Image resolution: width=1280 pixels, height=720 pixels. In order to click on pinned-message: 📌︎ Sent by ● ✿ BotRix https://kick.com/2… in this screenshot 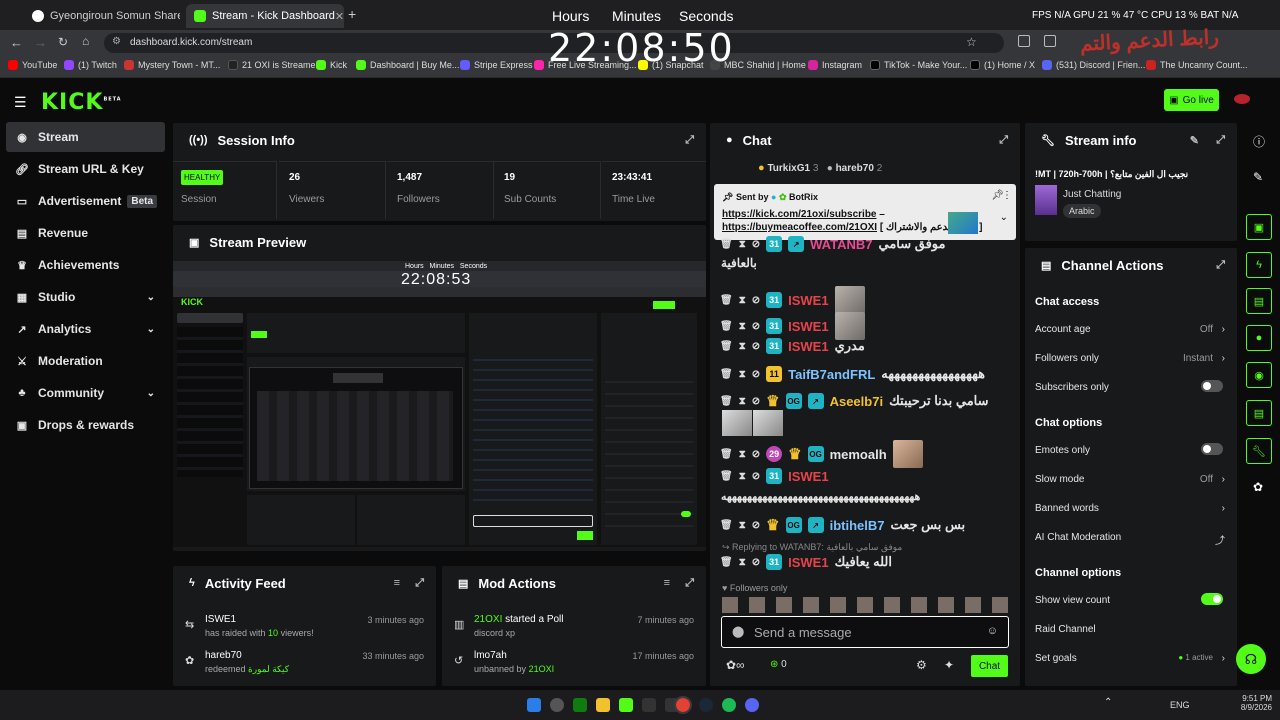, I will do `click(865, 212)`.